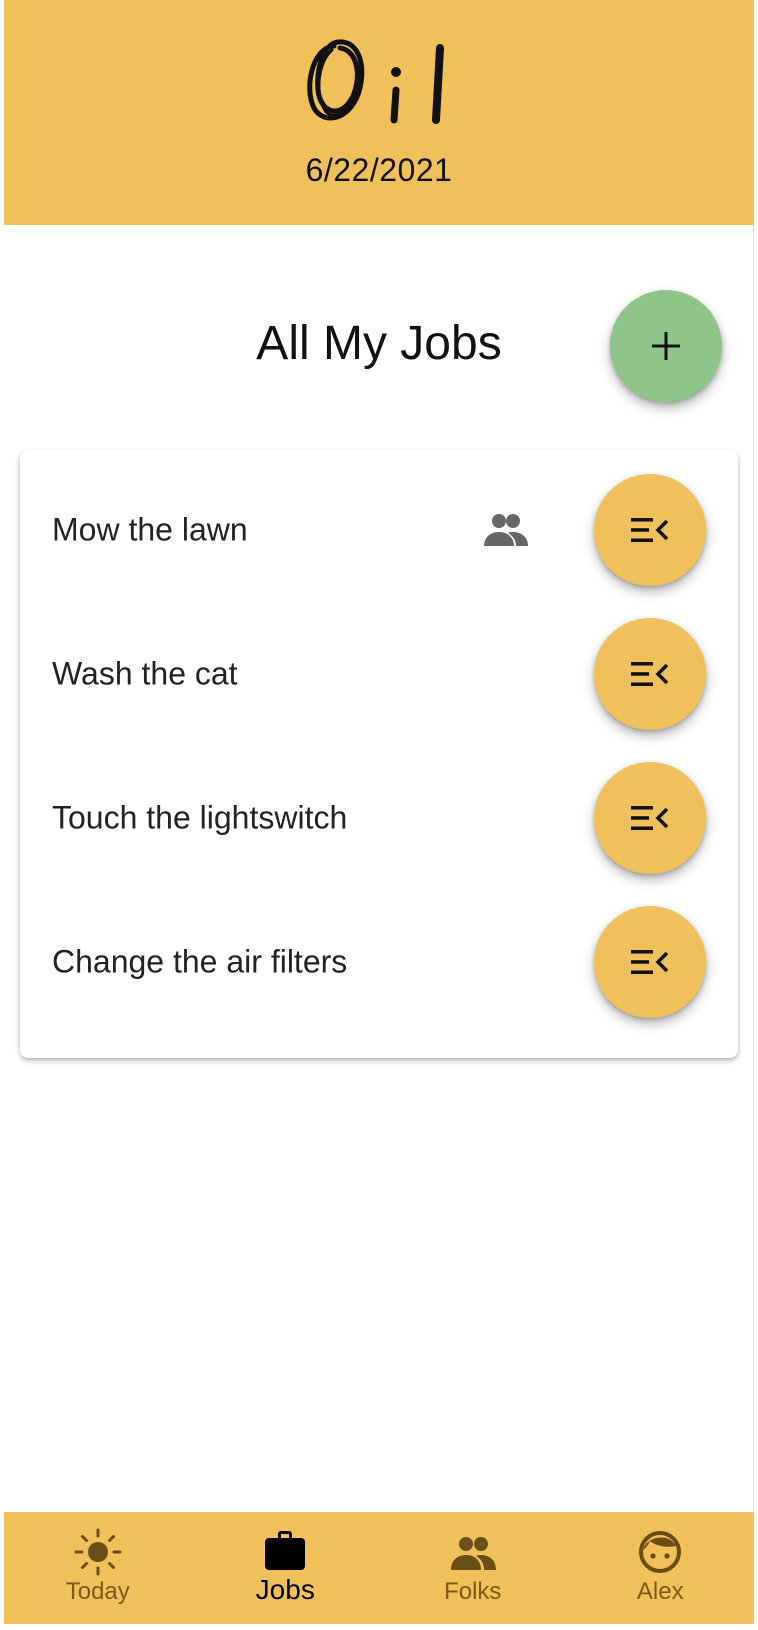  What do you see at coordinates (145, 673) in the screenshot?
I see `job-label: Wash the cat` at bounding box center [145, 673].